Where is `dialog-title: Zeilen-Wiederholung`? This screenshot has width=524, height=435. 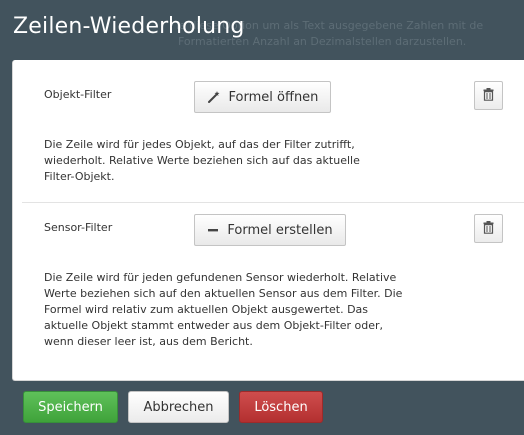
dialog-title: Zeilen-Wiederholung is located at coordinates (129, 26).